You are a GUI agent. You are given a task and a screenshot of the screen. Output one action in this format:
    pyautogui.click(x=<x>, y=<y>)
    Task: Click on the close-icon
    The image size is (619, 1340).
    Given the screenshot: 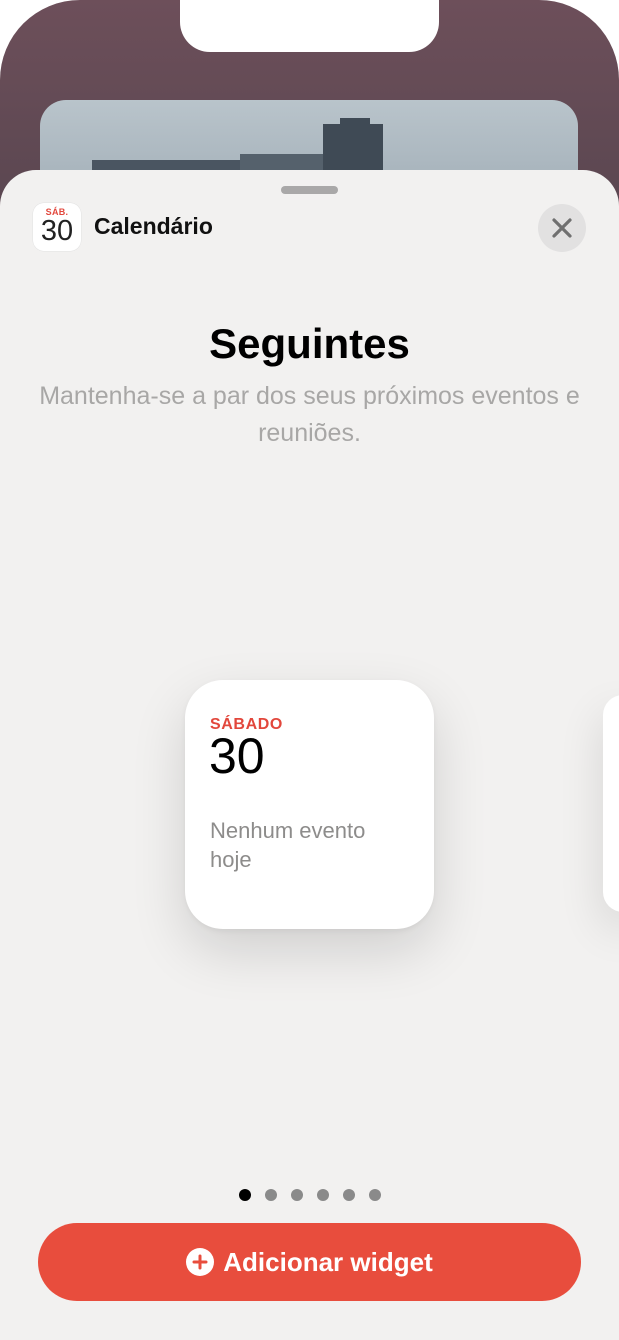 What is the action you would take?
    pyautogui.click(x=562, y=228)
    